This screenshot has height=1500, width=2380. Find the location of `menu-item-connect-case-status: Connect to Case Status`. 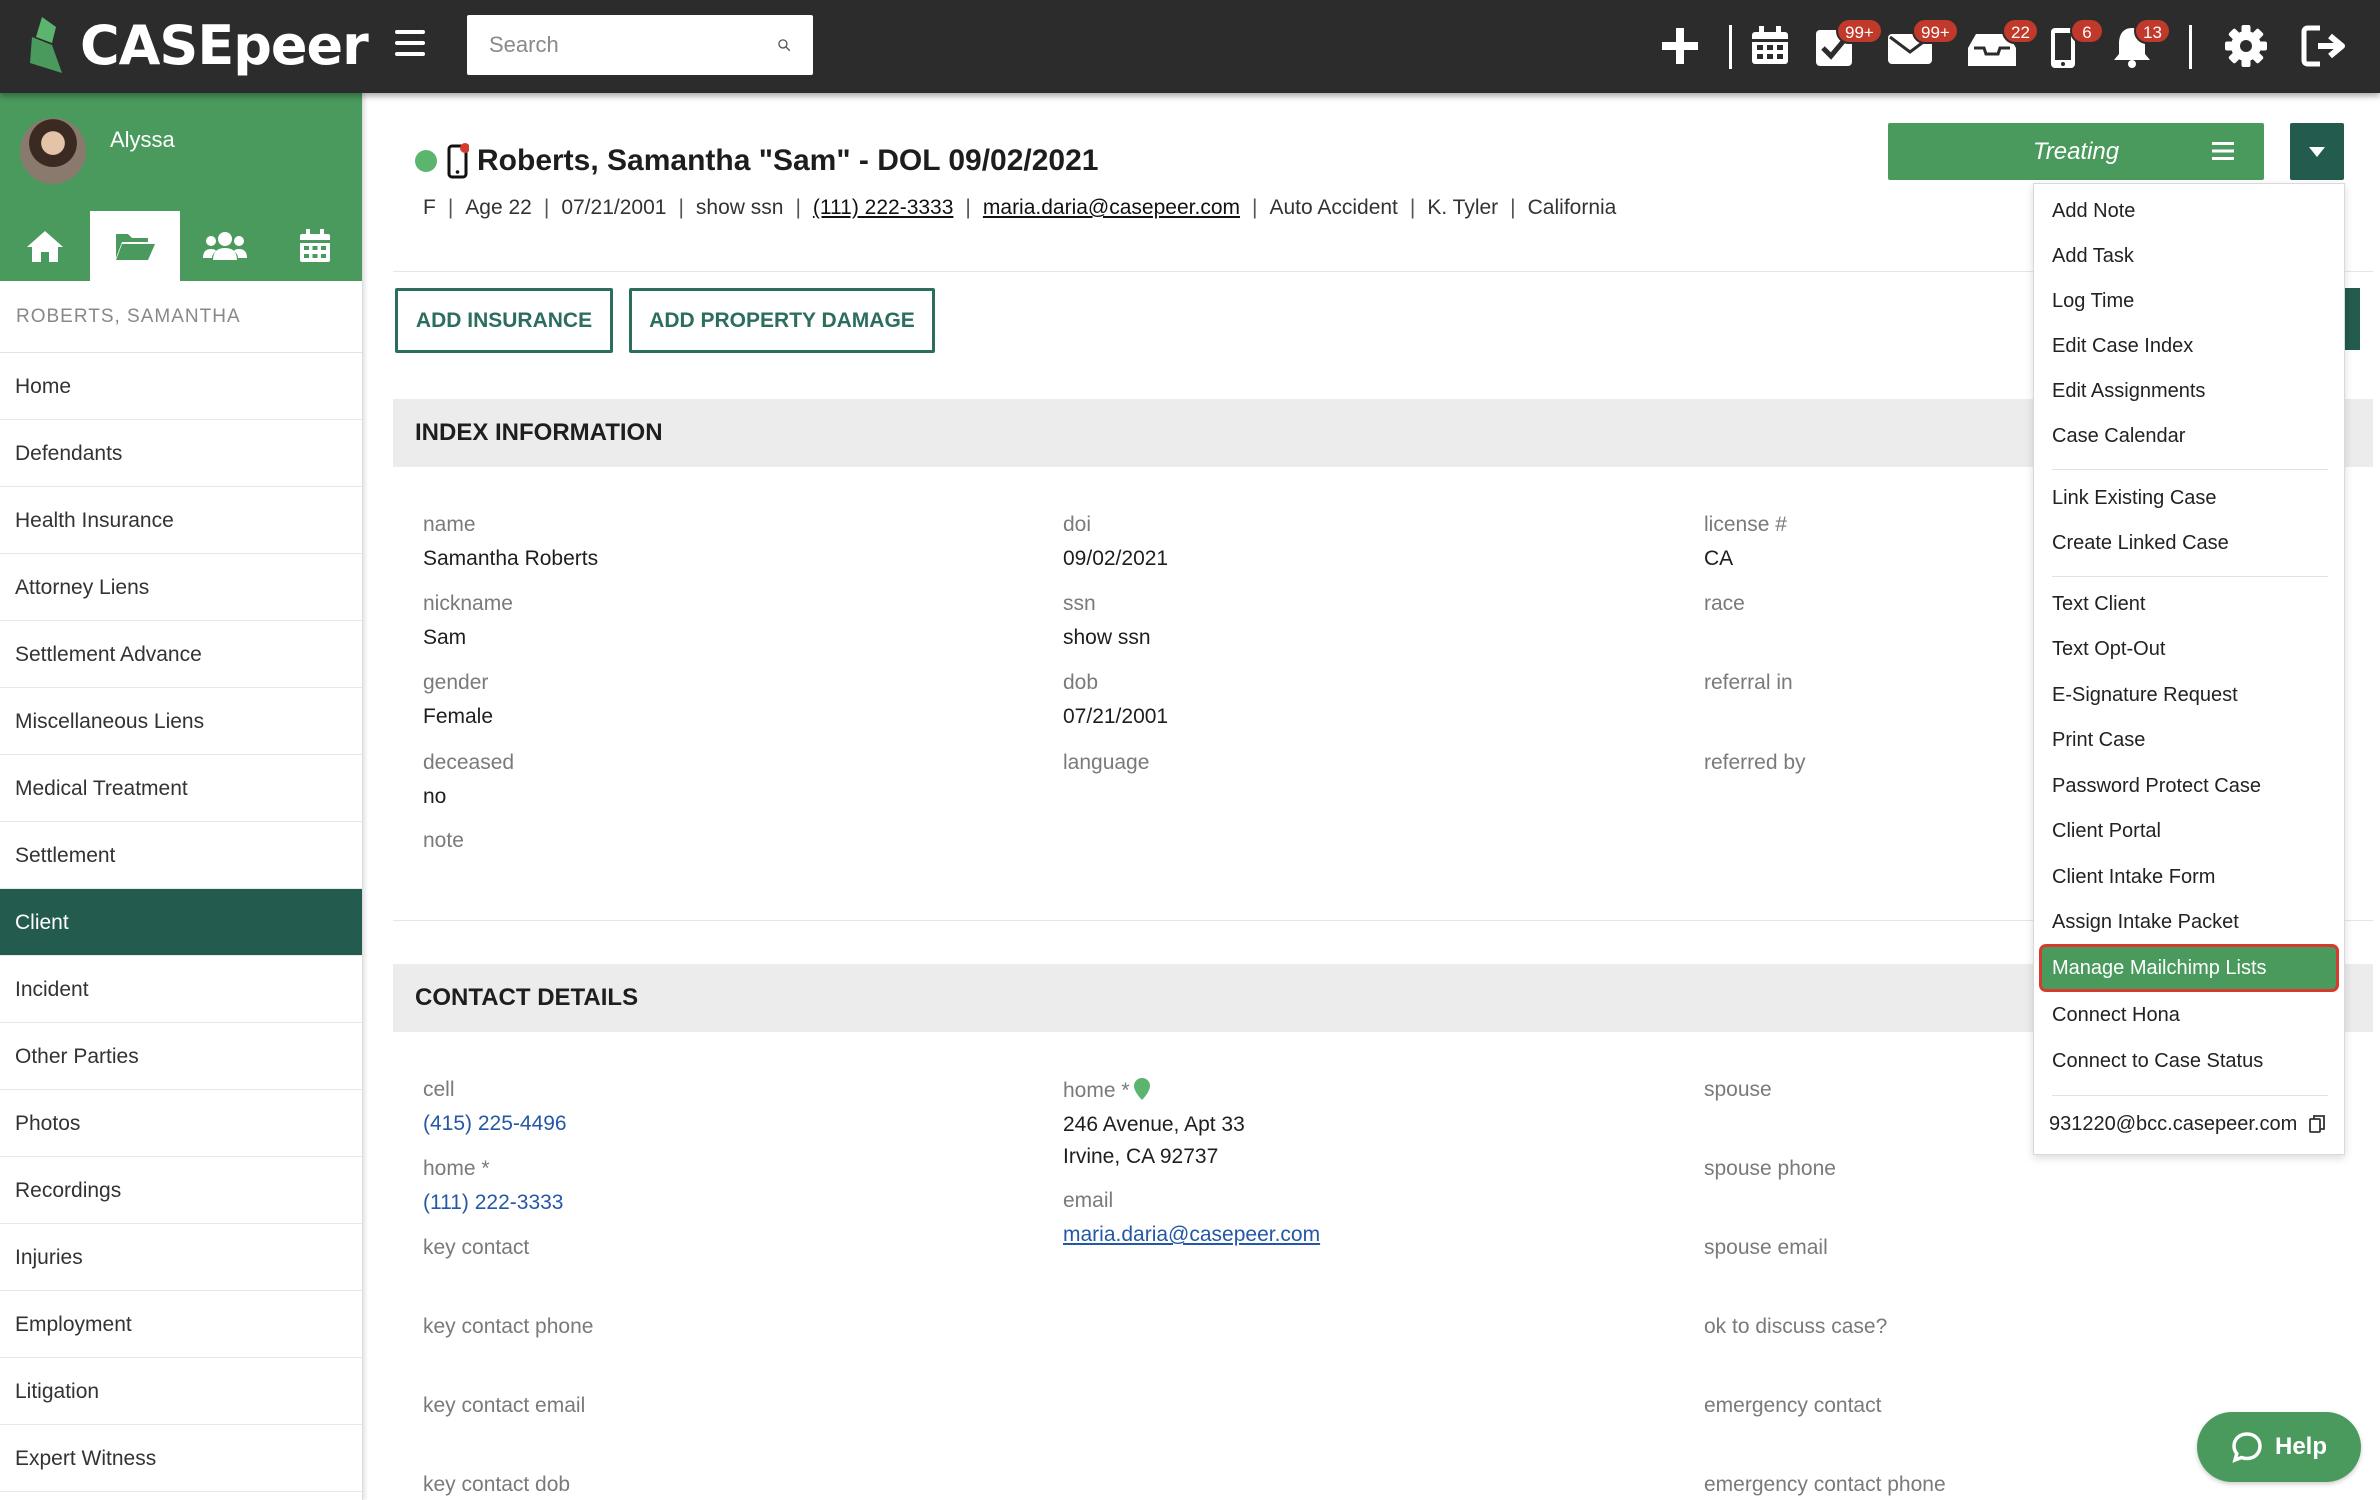

menu-item-connect-case-status: Connect to Case Status is located at coordinates (2189, 1061).